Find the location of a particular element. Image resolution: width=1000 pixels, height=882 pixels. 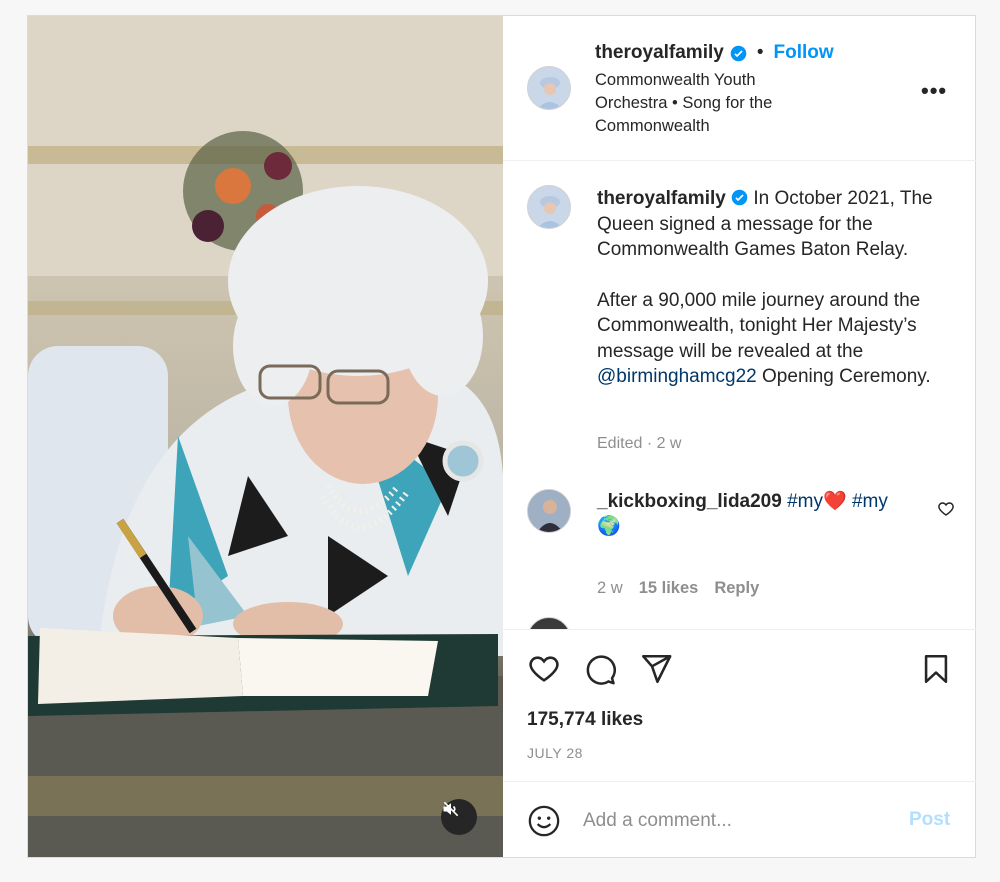

comment-age: 2 w is located at coordinates (610, 588).